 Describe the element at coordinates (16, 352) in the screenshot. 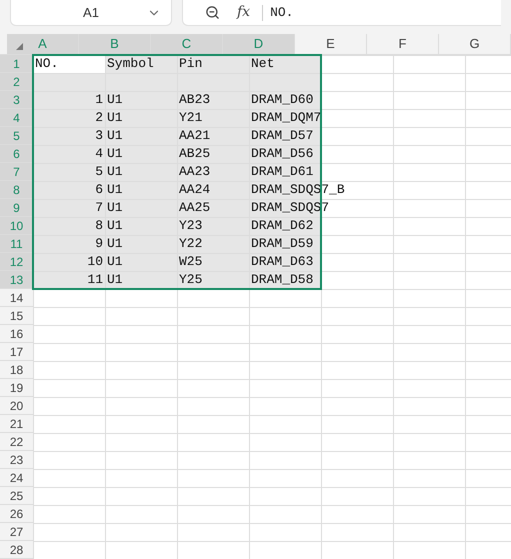

I see `row-header: 17` at that location.